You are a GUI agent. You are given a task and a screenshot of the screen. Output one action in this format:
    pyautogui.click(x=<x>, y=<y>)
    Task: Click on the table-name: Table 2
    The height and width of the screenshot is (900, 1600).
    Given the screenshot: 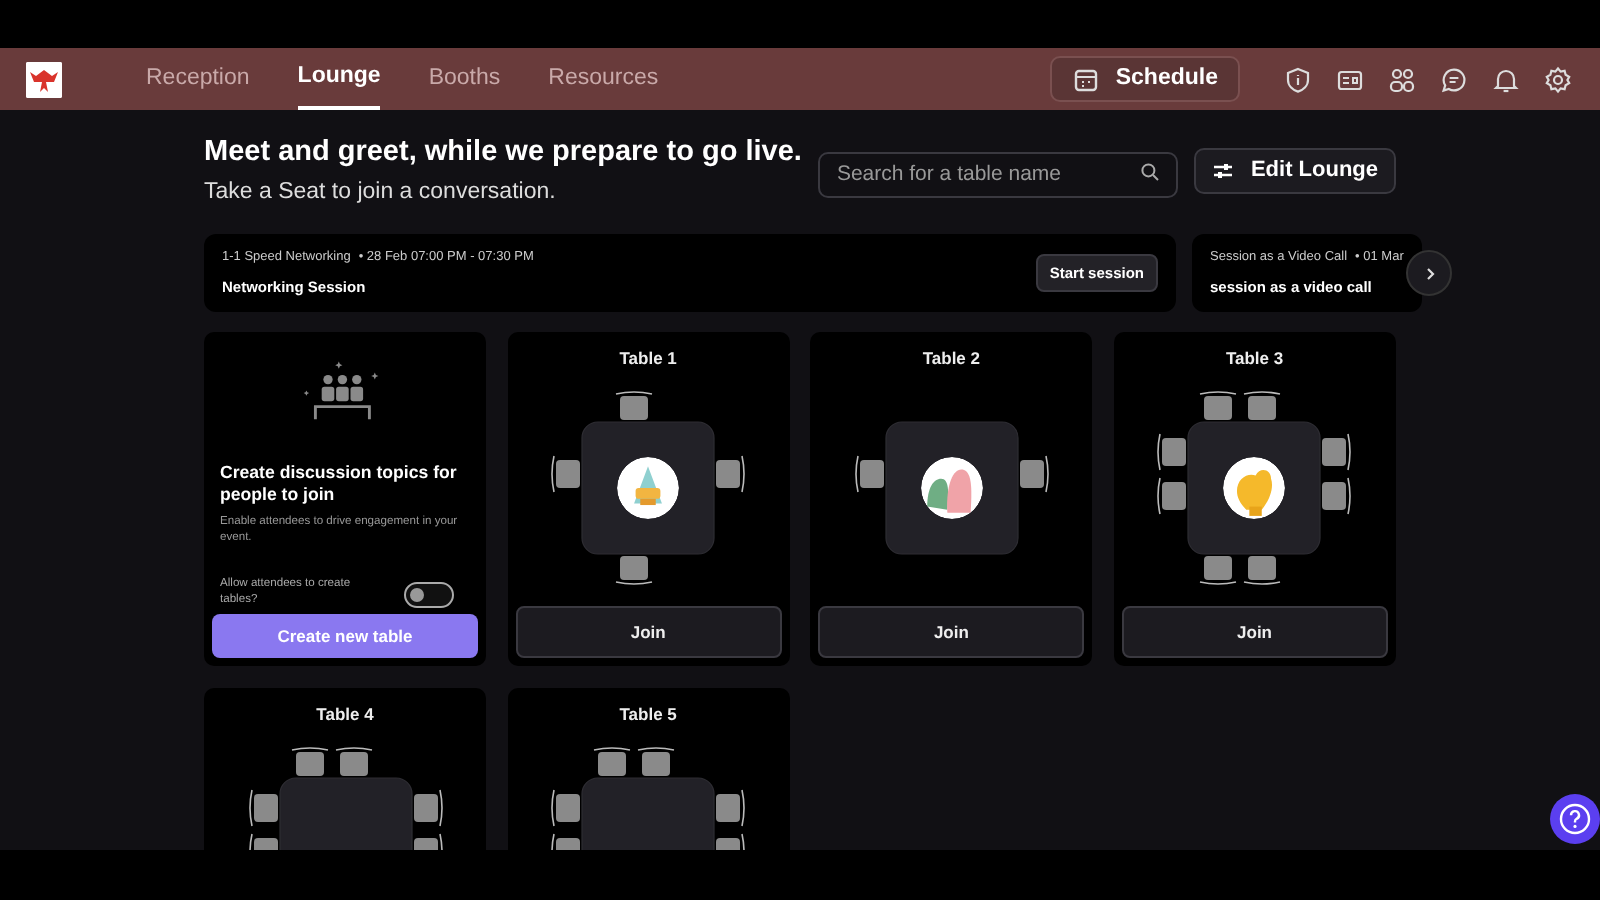 What is the action you would take?
    pyautogui.click(x=951, y=359)
    